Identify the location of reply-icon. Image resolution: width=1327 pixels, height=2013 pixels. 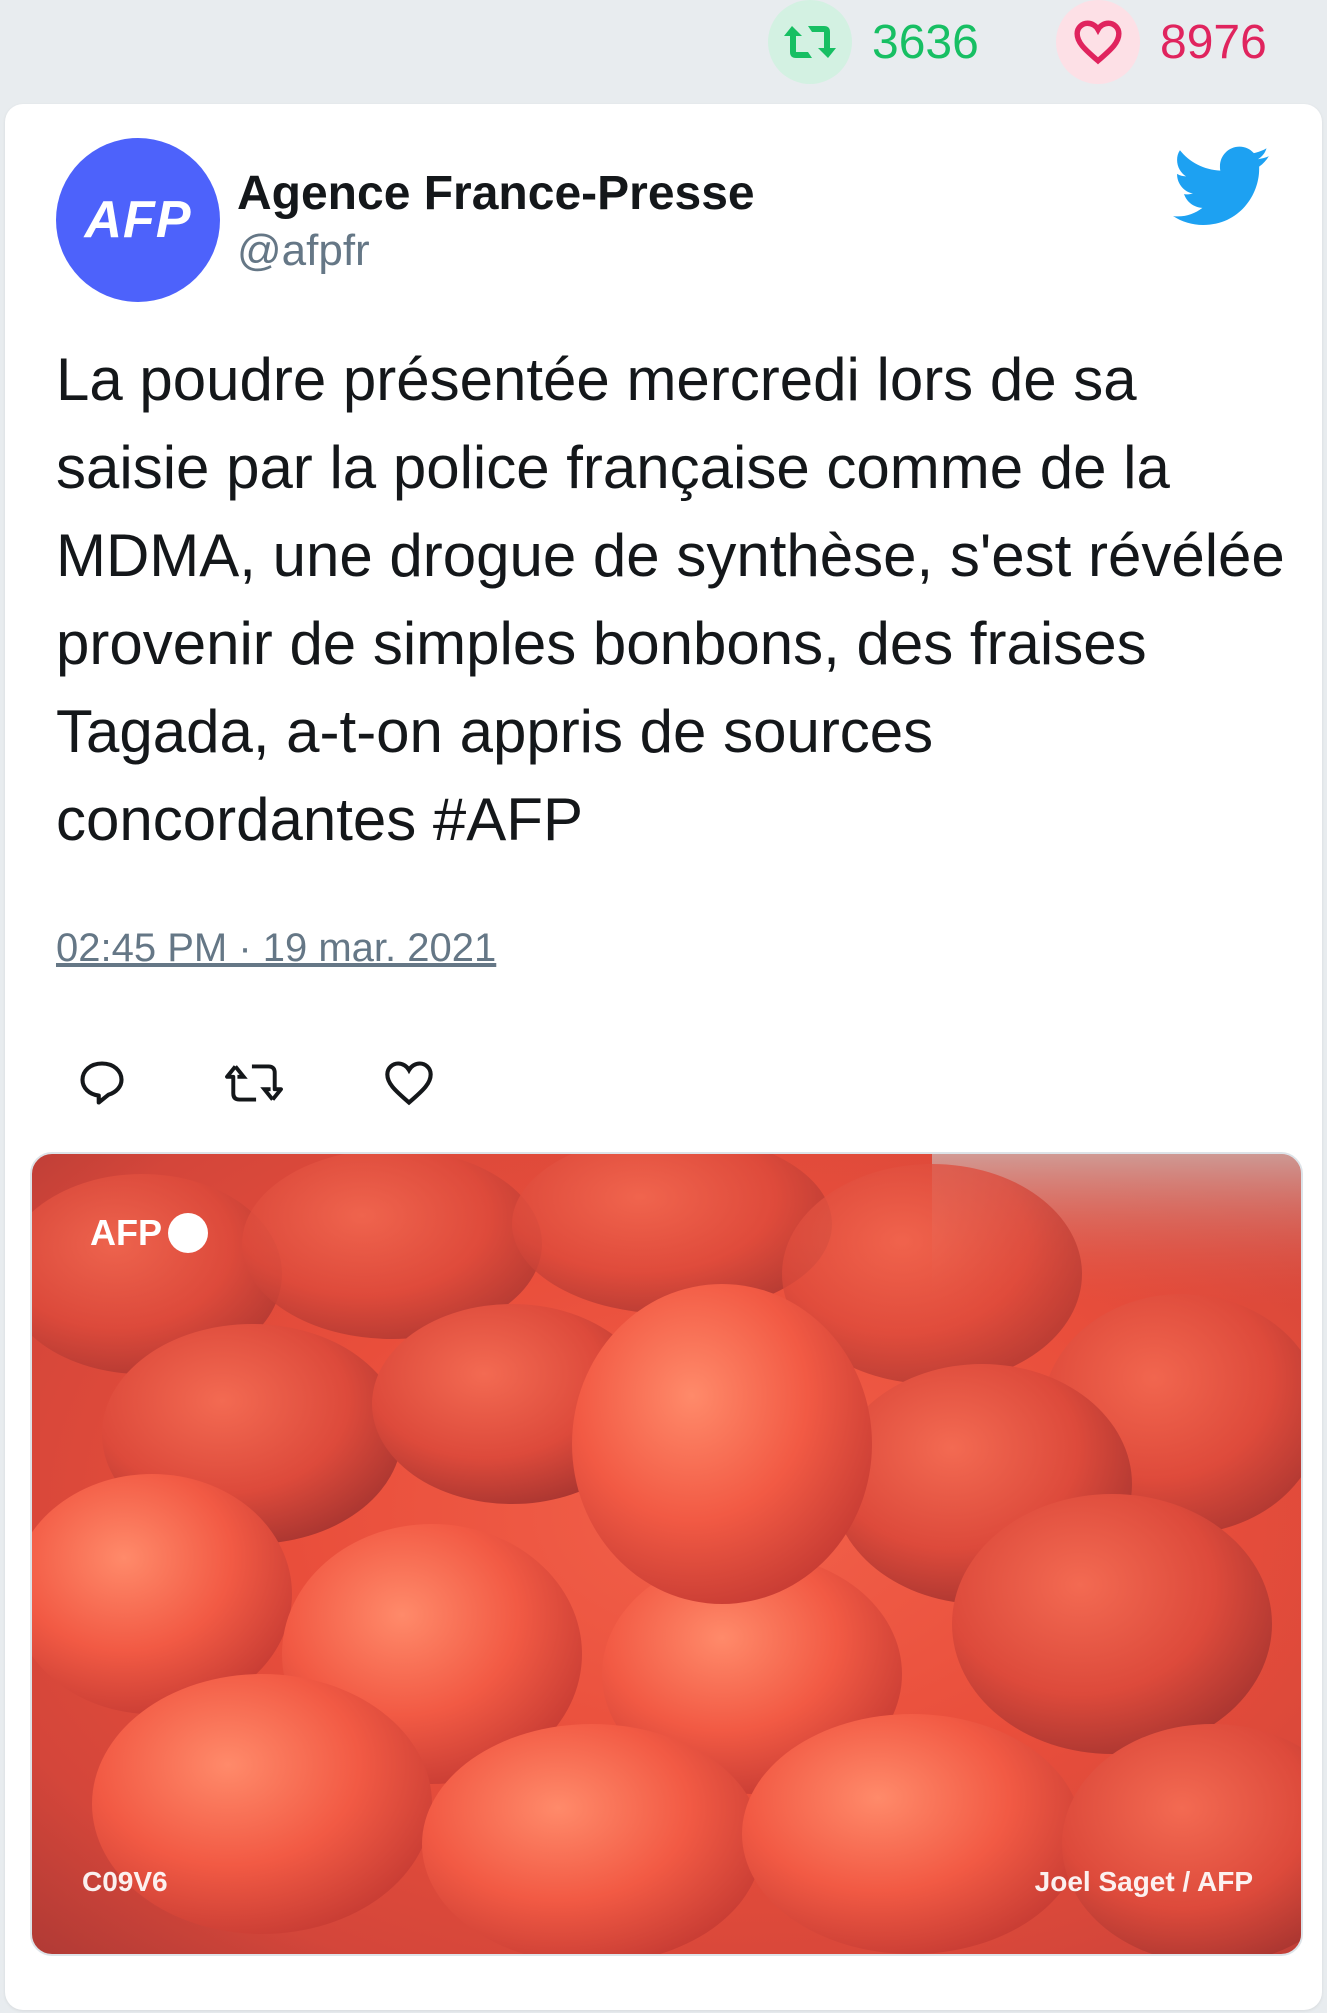
(102, 1083).